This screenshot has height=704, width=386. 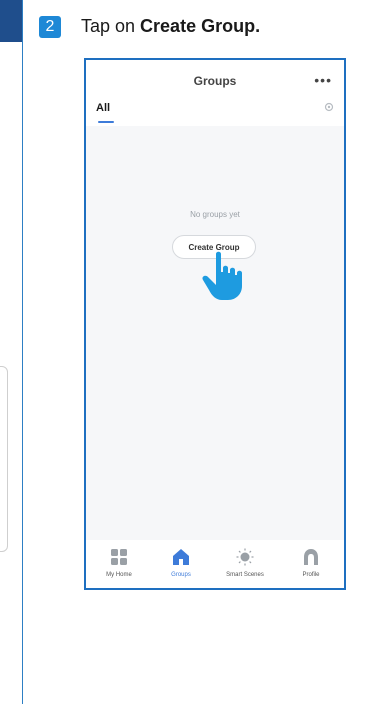 What do you see at coordinates (215, 81) in the screenshot?
I see `page-title: Groups` at bounding box center [215, 81].